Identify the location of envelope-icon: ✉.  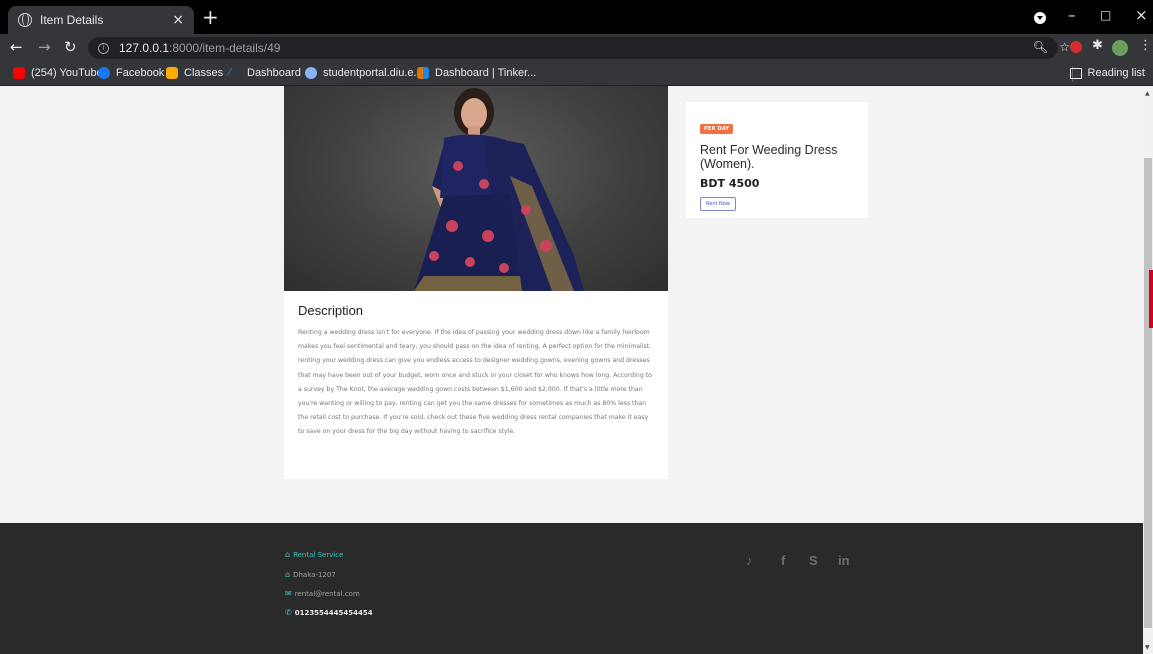
(288, 593).